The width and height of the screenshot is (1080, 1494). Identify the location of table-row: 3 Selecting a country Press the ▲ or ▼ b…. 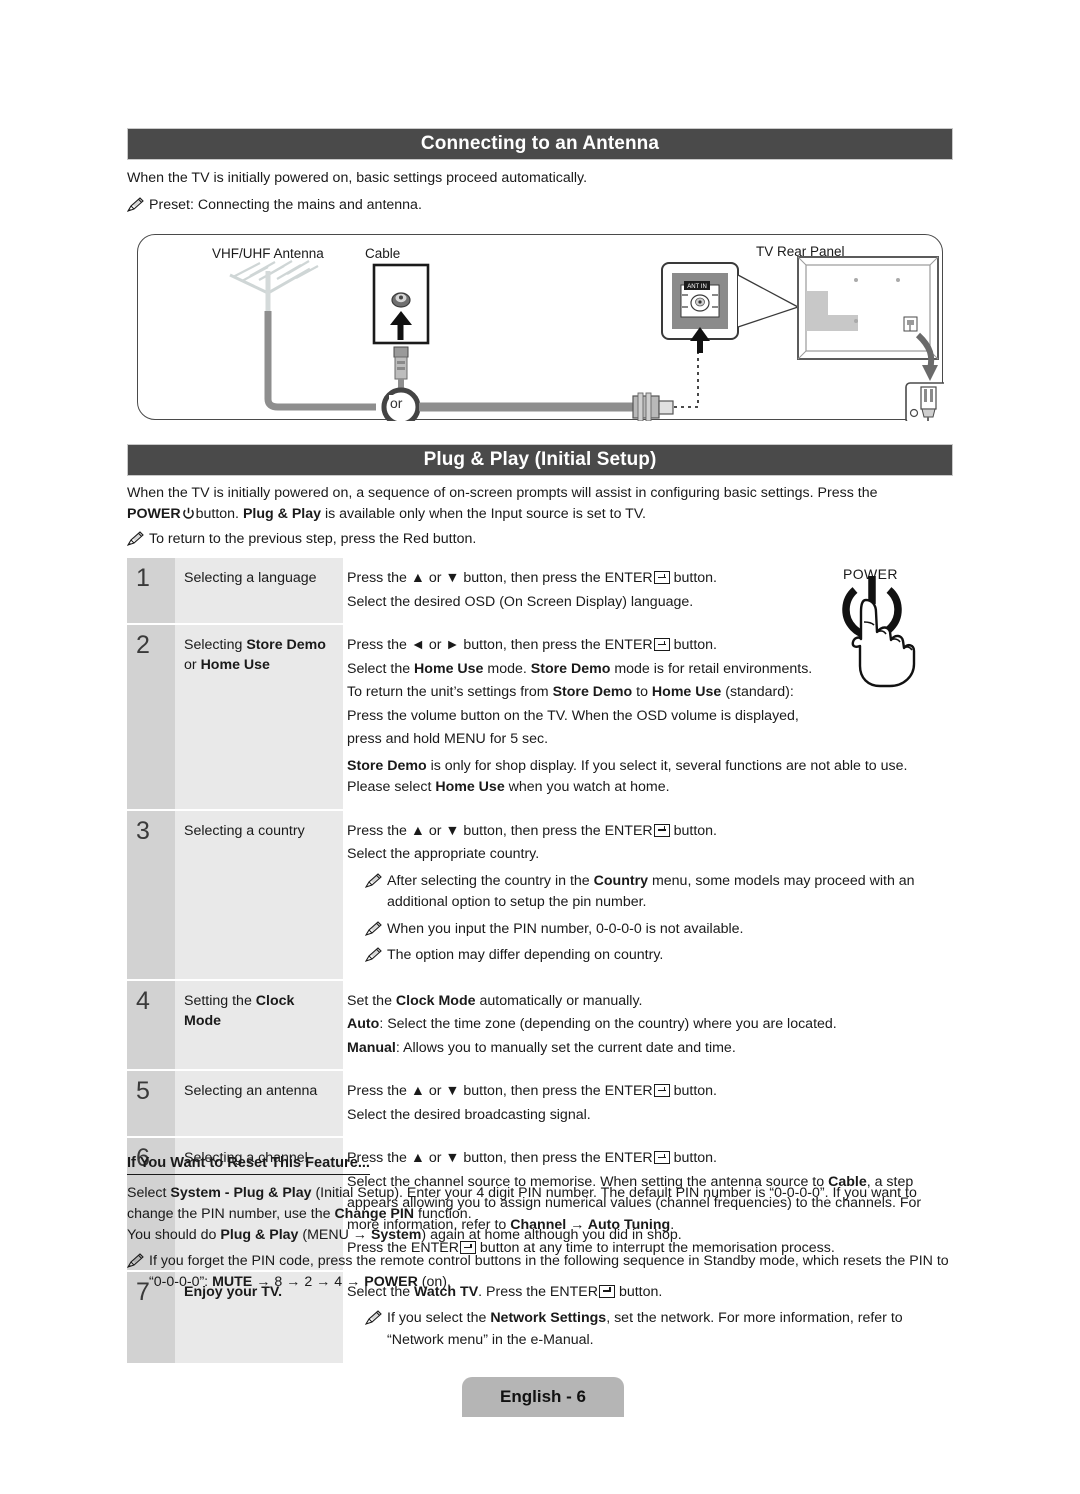
(540, 894).